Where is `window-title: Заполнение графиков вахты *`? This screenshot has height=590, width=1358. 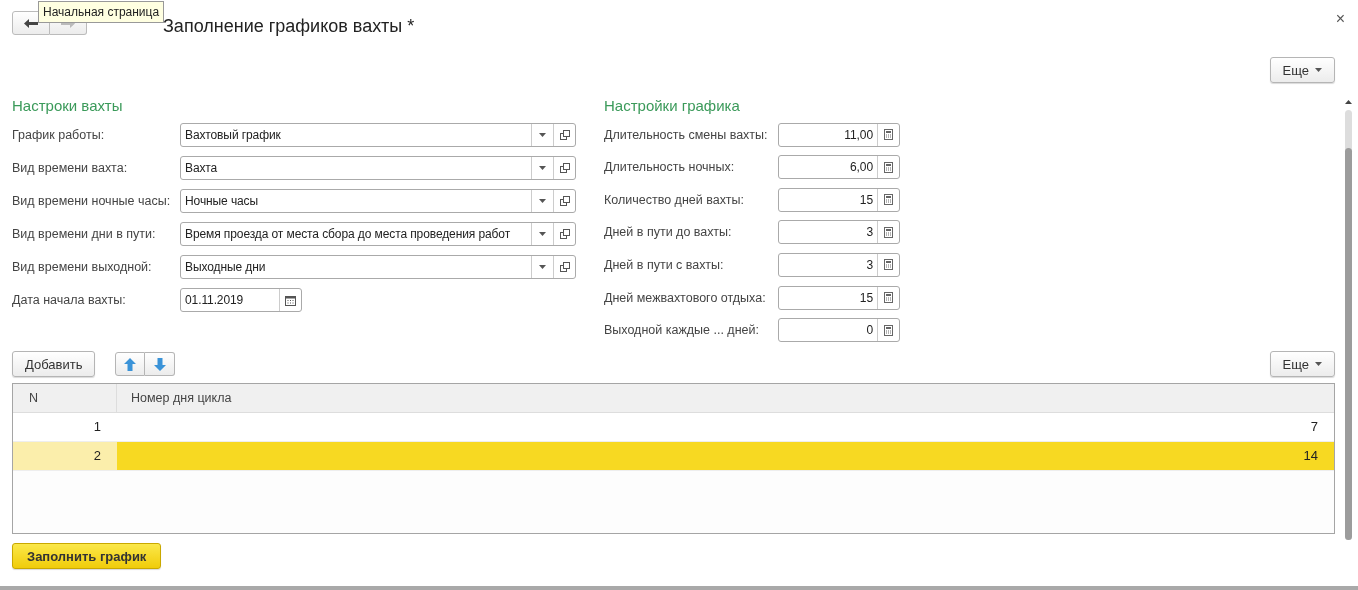
window-title: Заполнение графиков вахты * is located at coordinates (289, 26).